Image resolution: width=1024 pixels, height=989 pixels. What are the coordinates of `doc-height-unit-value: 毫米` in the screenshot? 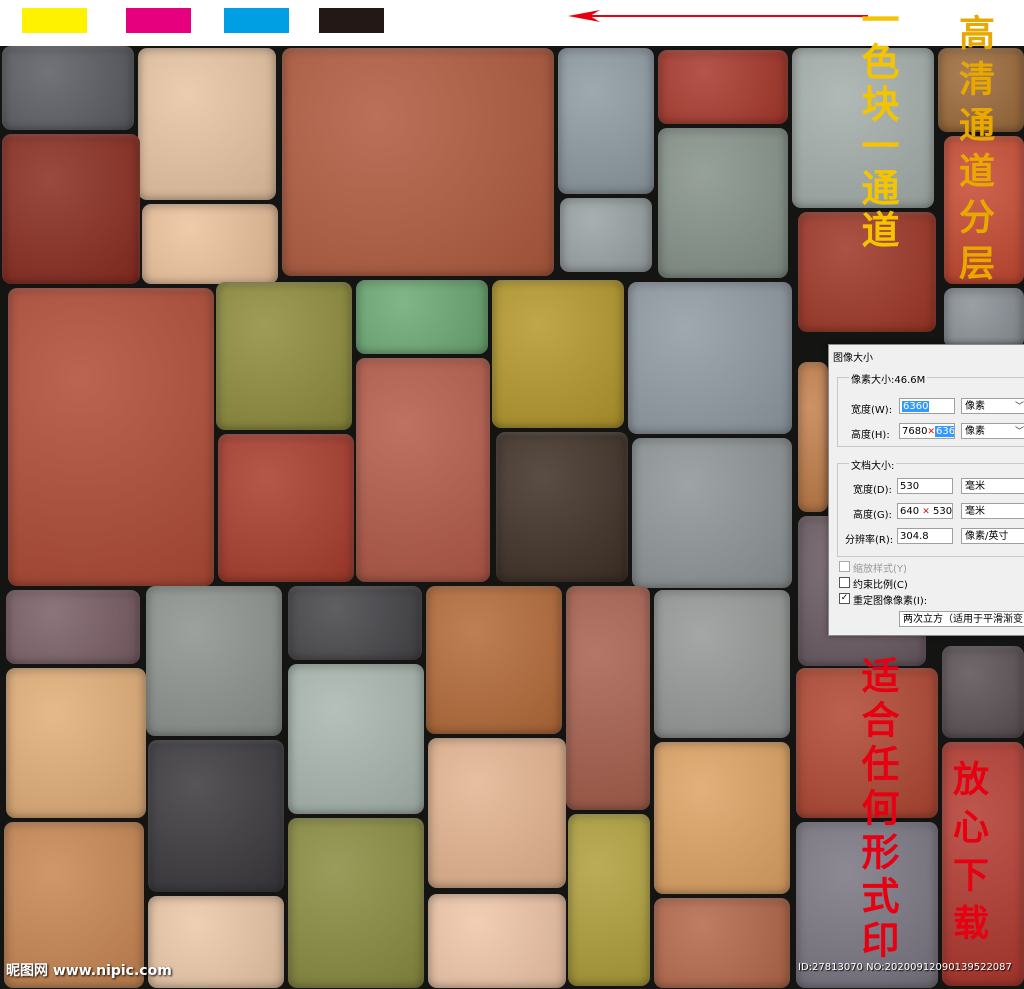 It's located at (975, 511).